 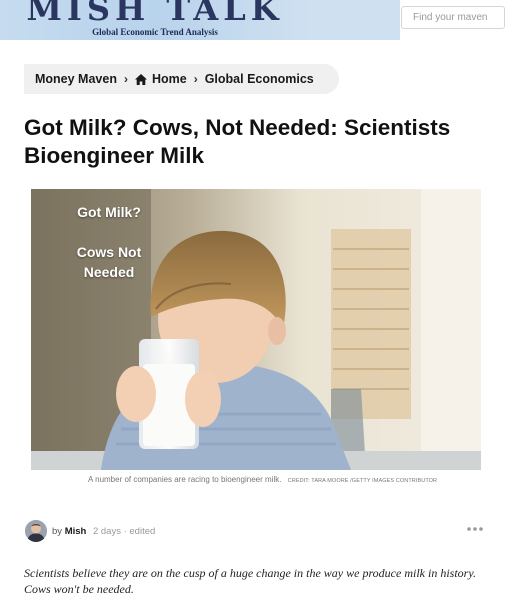 I want to click on avatar-image, so click(x=36, y=531).